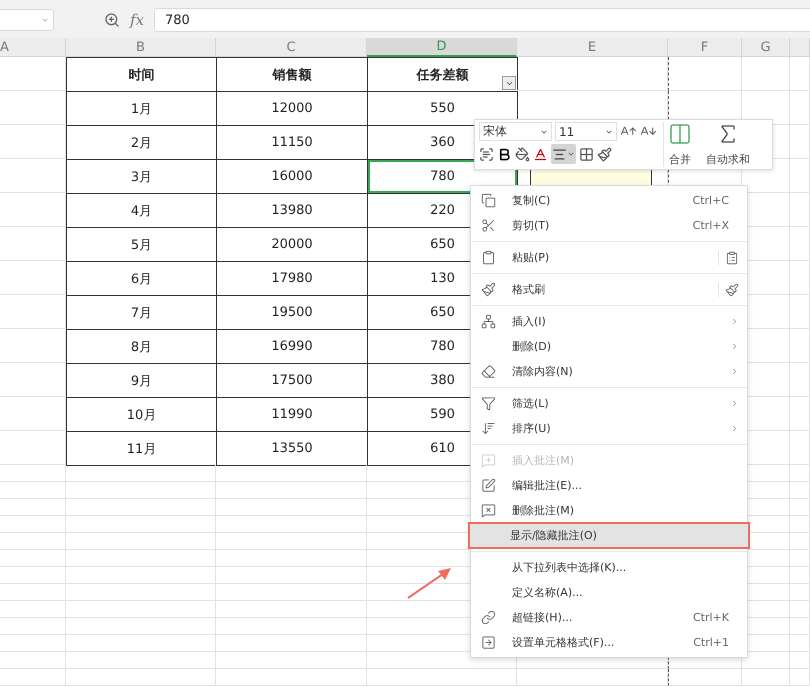 Image resolution: width=810 pixels, height=687 pixels. I want to click on function-button: fx, so click(137, 20).